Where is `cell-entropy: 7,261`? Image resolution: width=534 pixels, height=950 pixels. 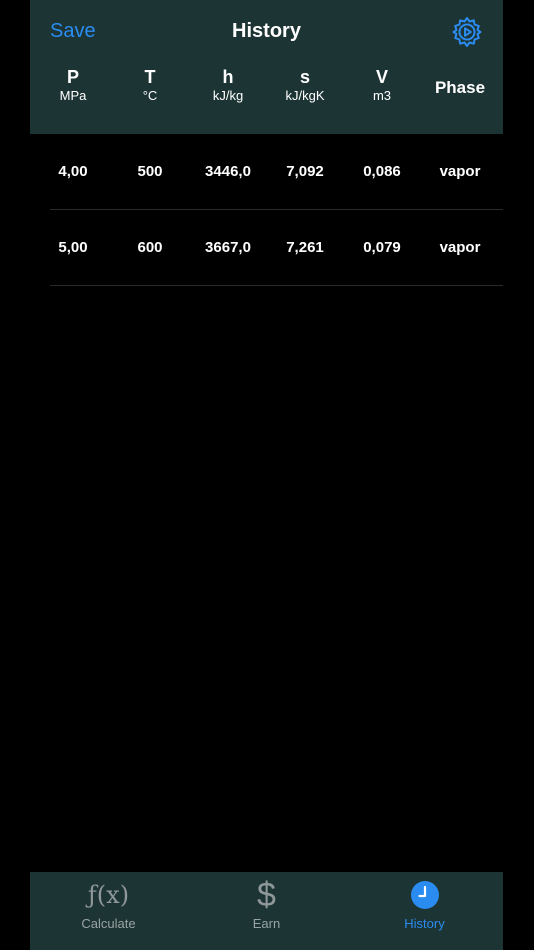 cell-entropy: 7,261 is located at coordinates (305, 247).